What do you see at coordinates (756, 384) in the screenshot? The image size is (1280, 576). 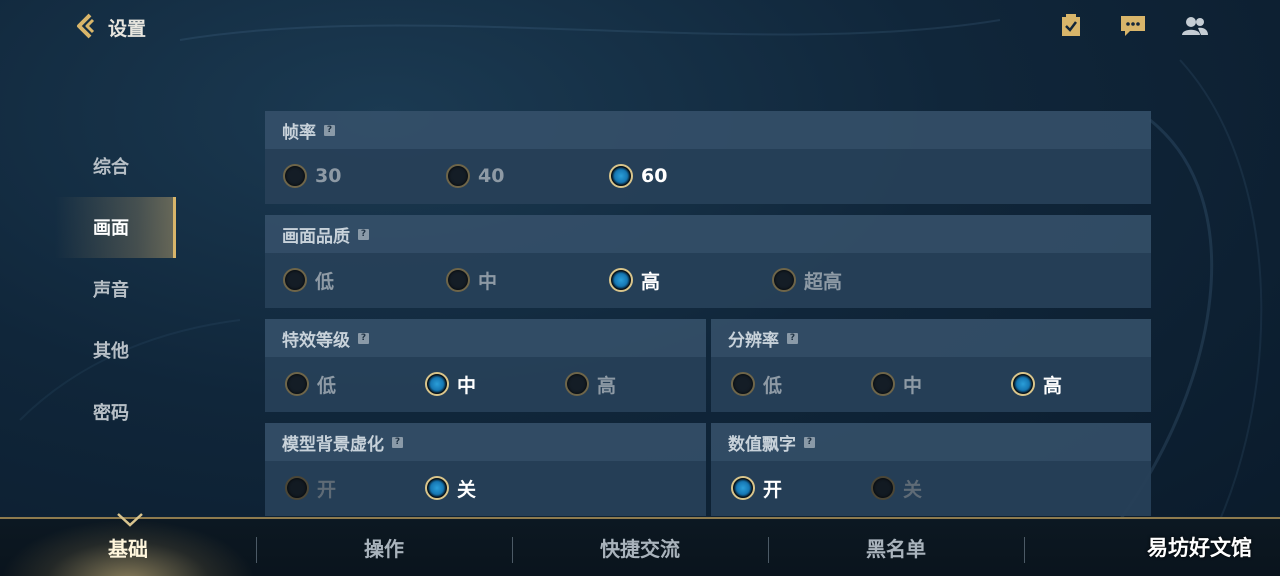 I see `option-resolution-low: 低` at bounding box center [756, 384].